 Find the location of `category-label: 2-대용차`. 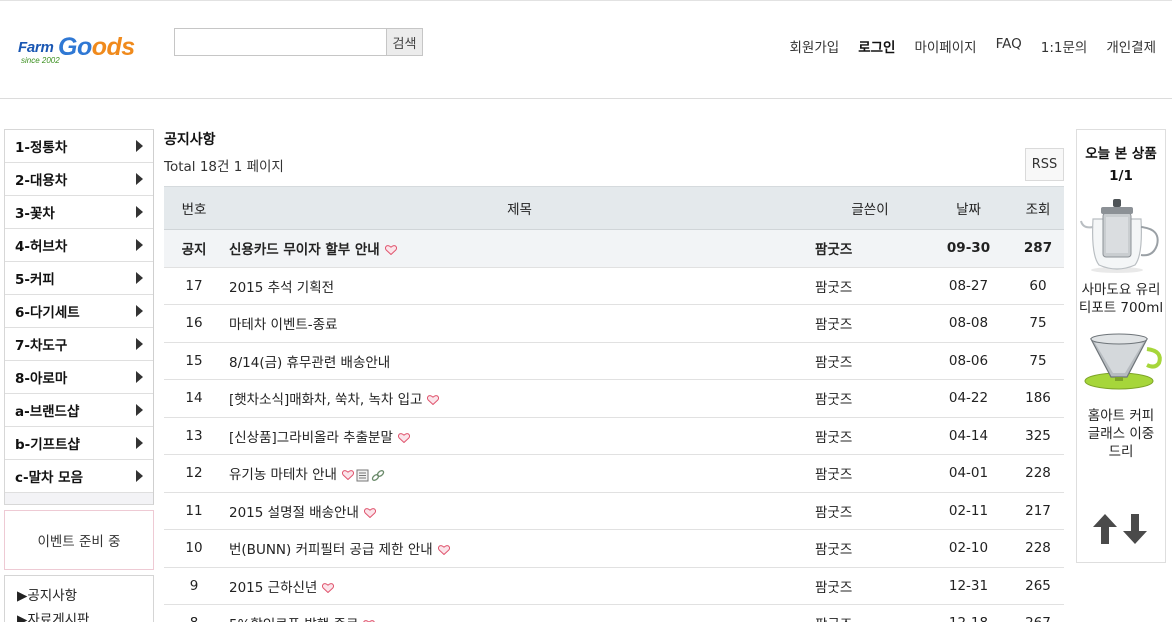

category-label: 2-대용차 is located at coordinates (41, 181).